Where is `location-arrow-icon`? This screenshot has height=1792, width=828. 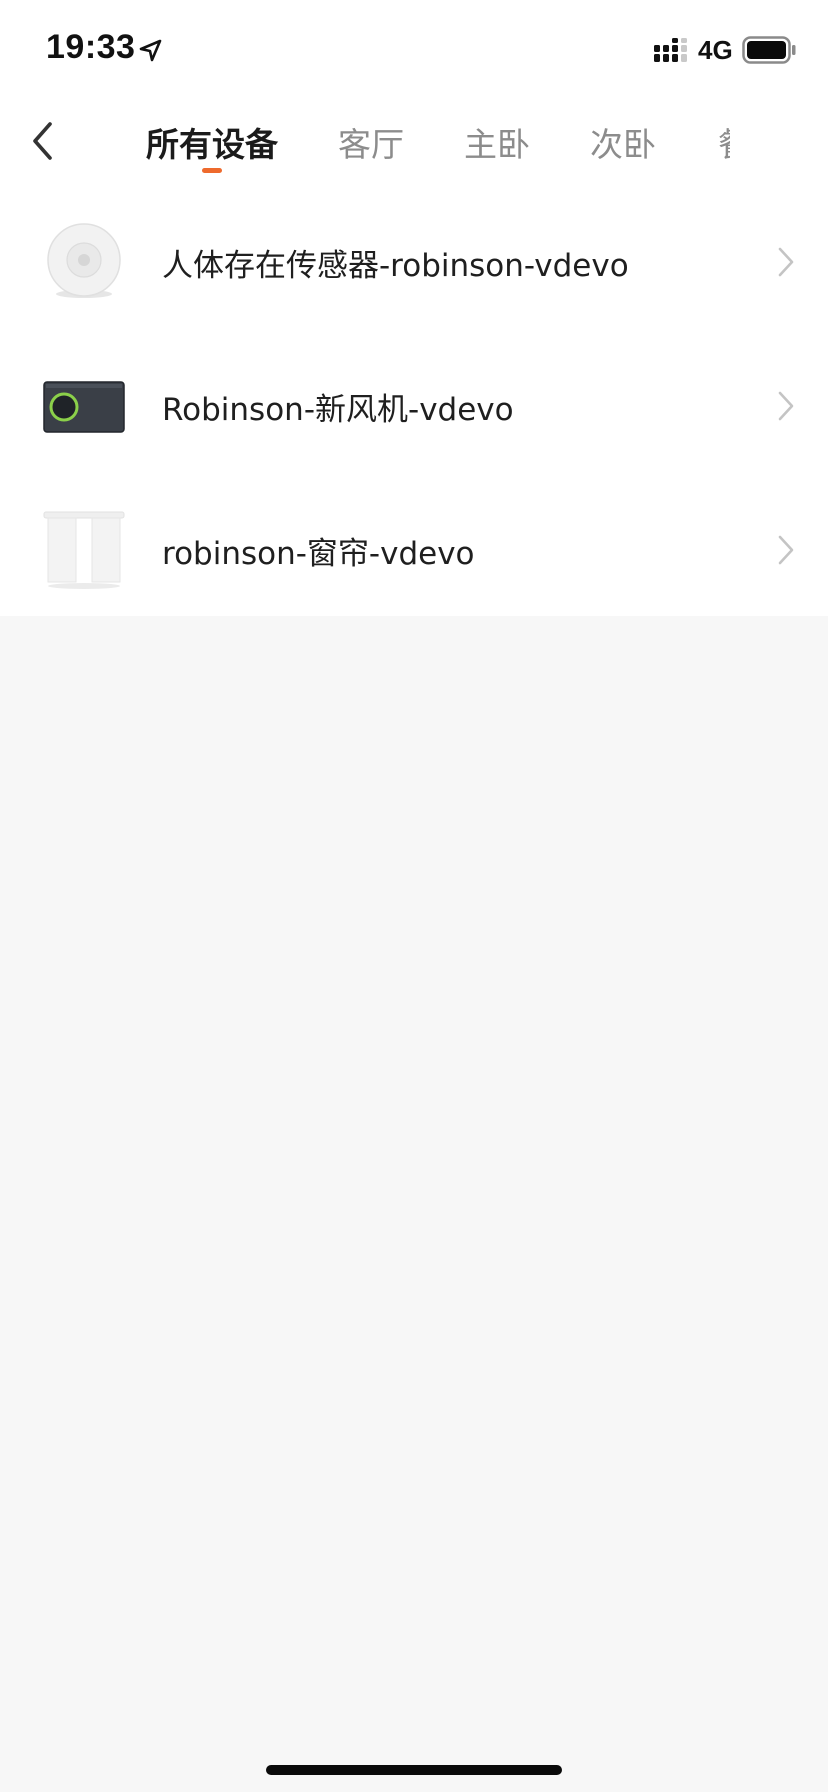
location-arrow-icon is located at coordinates (150, 50).